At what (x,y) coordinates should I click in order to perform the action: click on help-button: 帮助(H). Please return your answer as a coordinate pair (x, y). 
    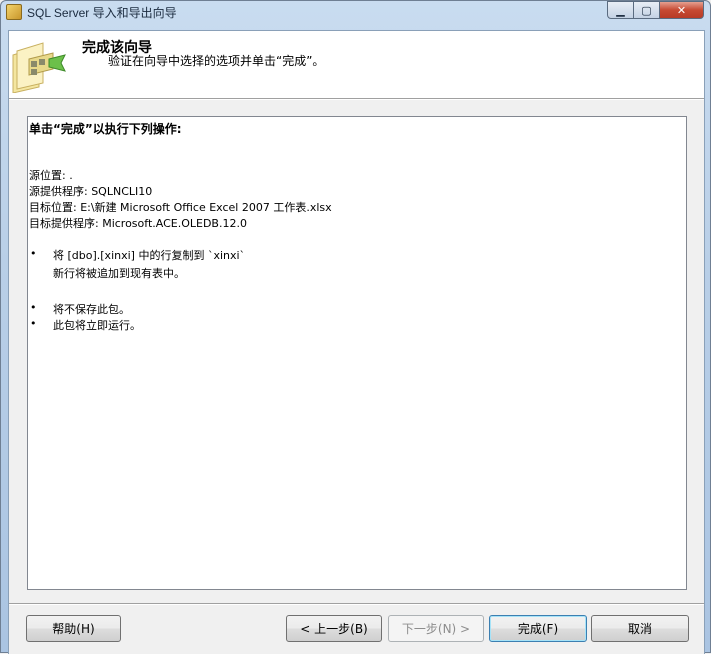
    Looking at the image, I should click on (73, 628).